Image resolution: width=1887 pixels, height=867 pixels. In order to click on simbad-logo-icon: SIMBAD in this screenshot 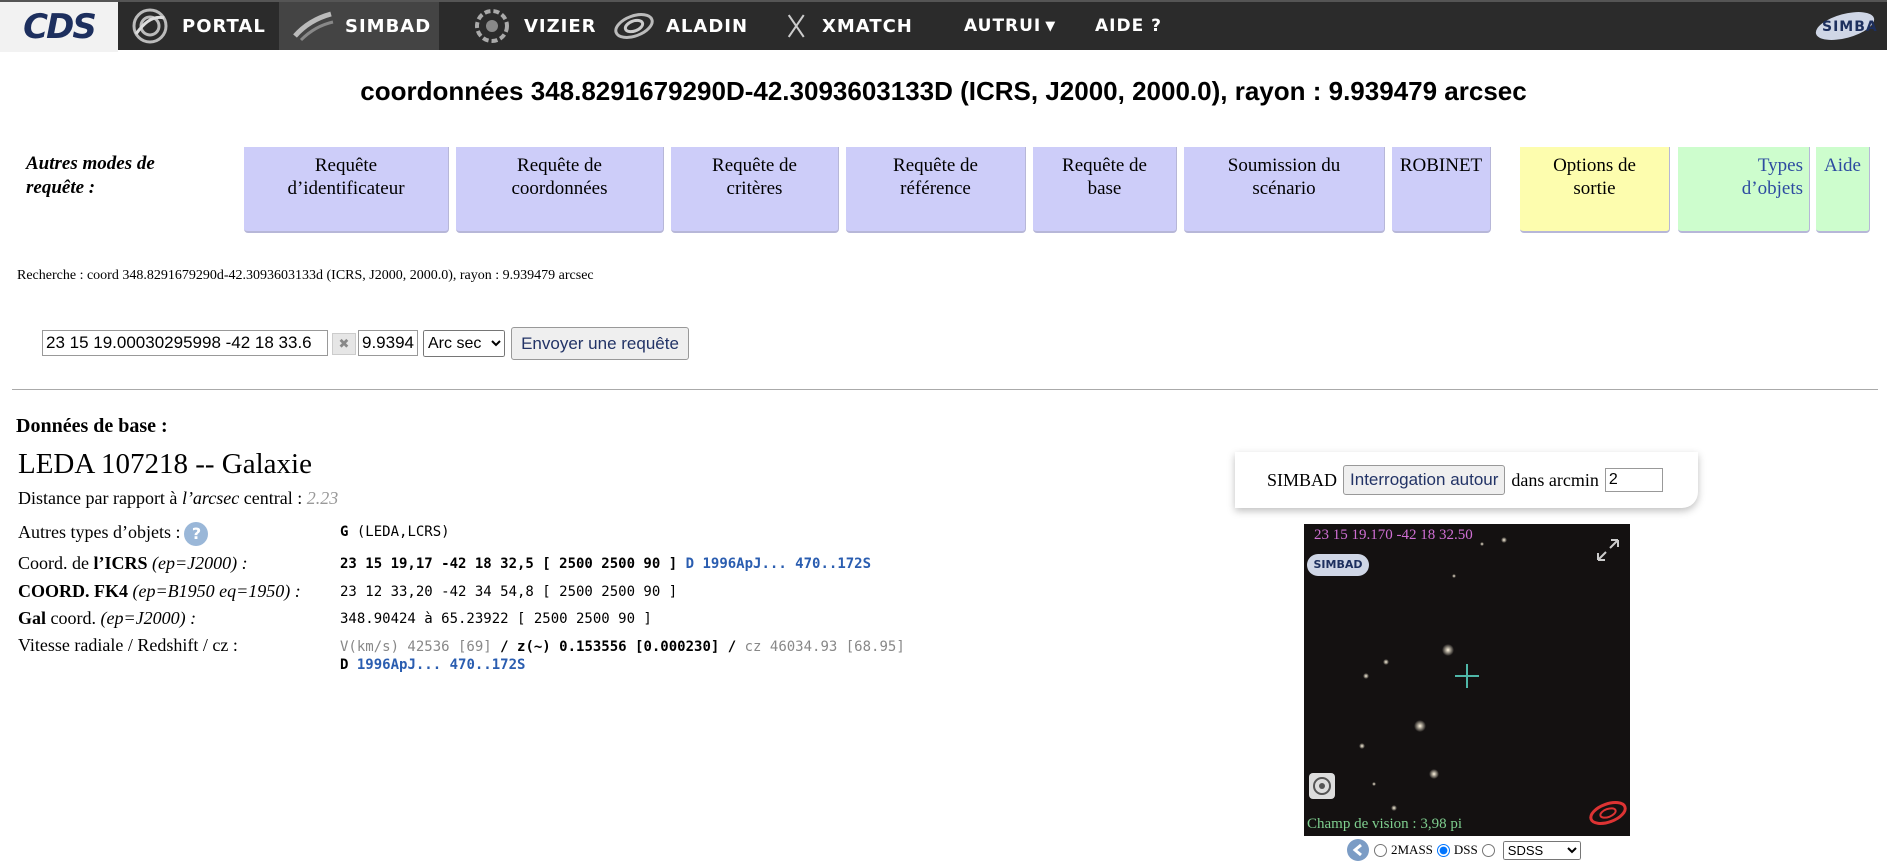, I will do `click(1846, 26)`.